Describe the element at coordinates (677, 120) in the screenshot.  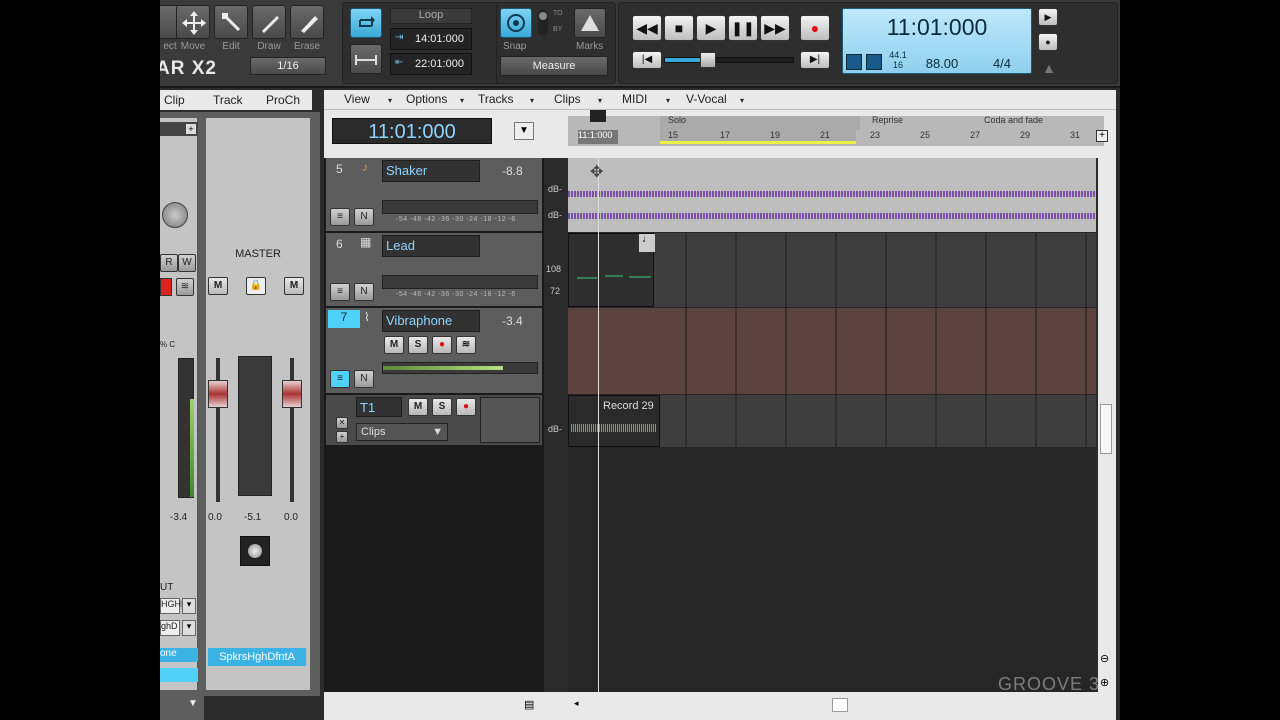
I see `marker-solo: Solo` at that location.